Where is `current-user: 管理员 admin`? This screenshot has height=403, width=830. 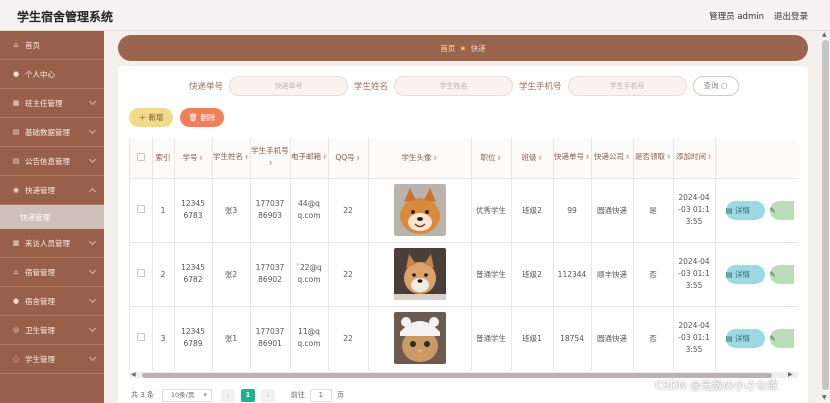
current-user: 管理员 admin is located at coordinates (736, 17).